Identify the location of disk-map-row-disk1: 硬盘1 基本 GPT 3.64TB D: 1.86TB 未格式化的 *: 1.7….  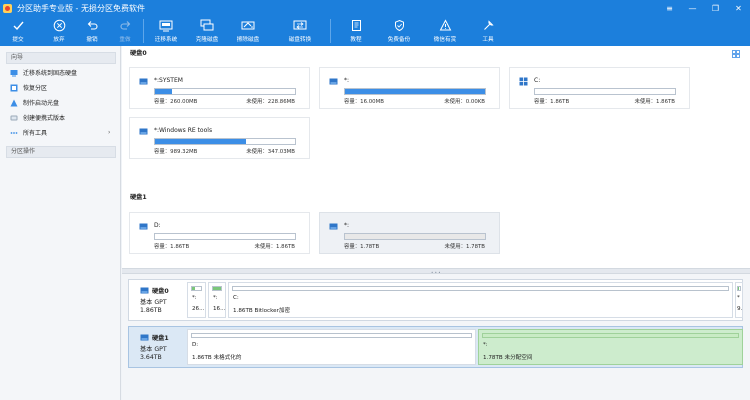
(435, 347).